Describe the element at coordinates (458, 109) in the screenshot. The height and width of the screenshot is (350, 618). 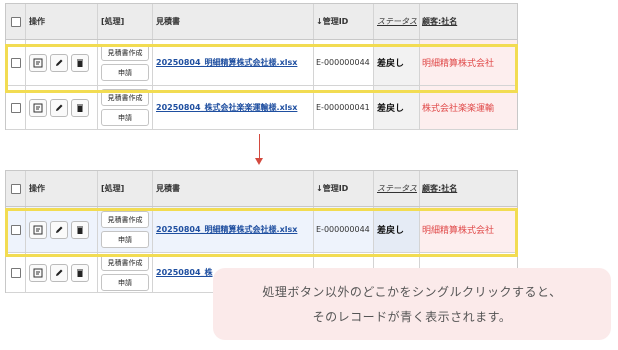
I see `customer-name: 株式会社楽楽運輸` at that location.